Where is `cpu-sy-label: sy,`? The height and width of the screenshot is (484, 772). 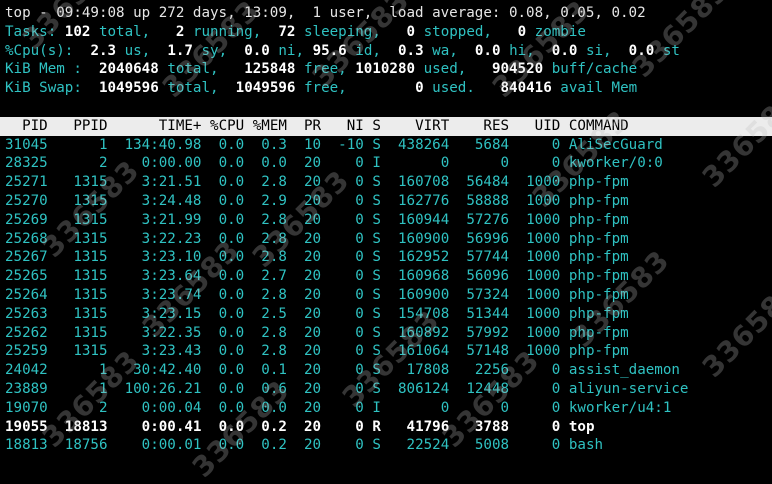
cpu-sy-label: sy, is located at coordinates (214, 50).